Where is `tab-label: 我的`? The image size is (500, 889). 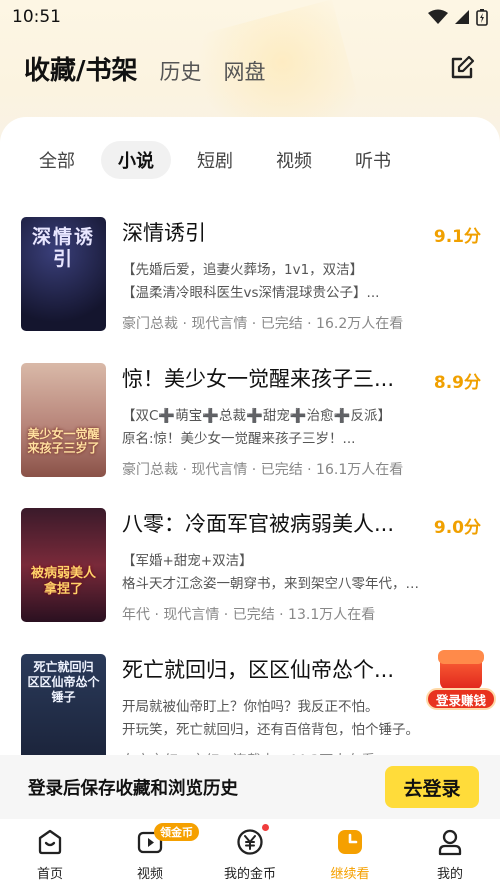
tab-label: 我的 is located at coordinates (449, 874).